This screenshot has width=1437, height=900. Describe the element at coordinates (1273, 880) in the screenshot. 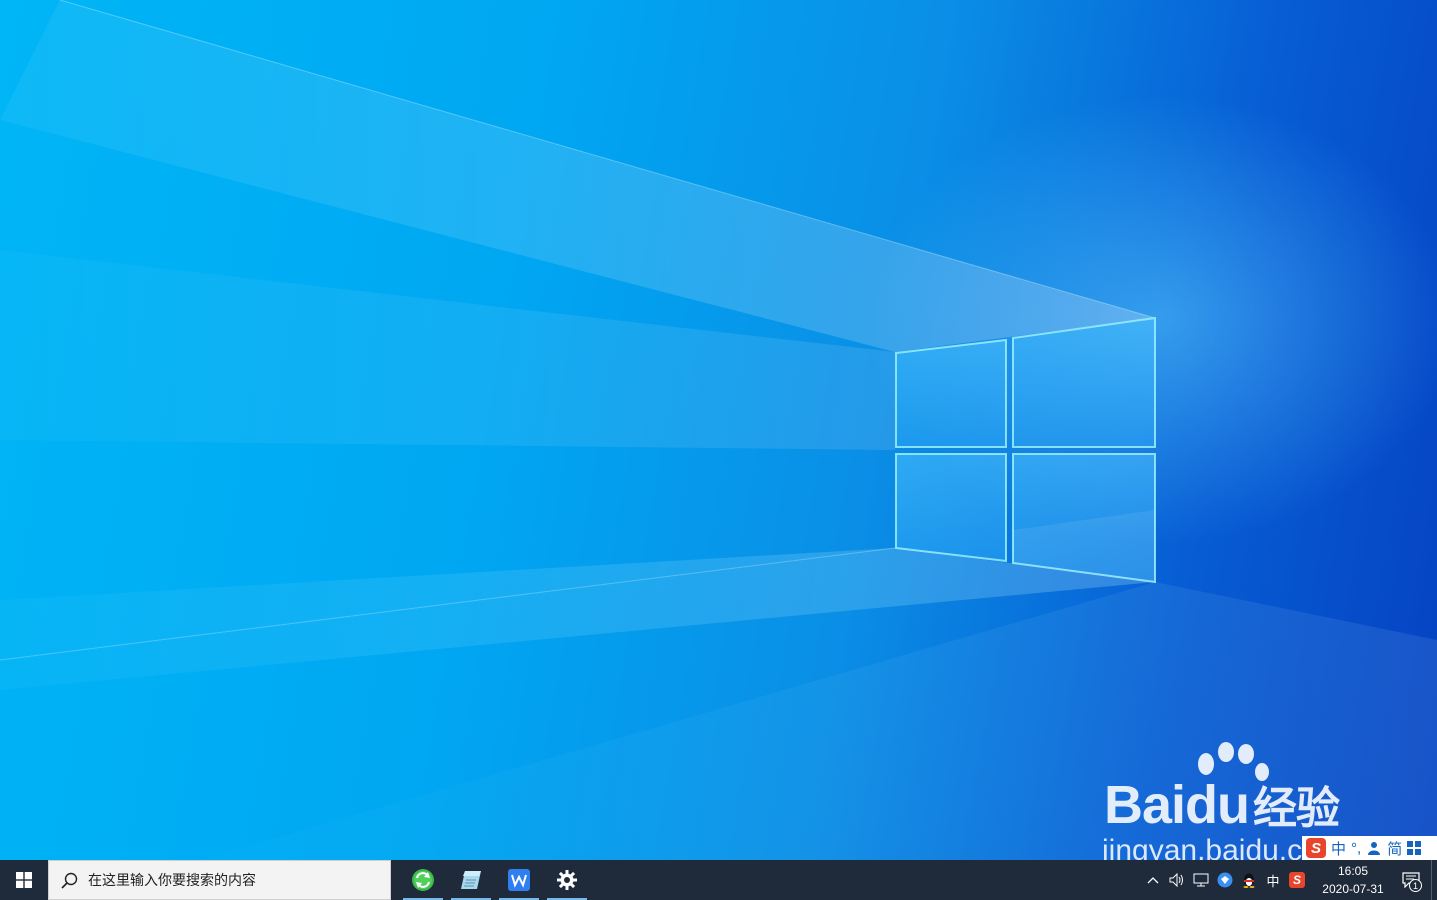

I see `ime-tray-button: 中` at that location.